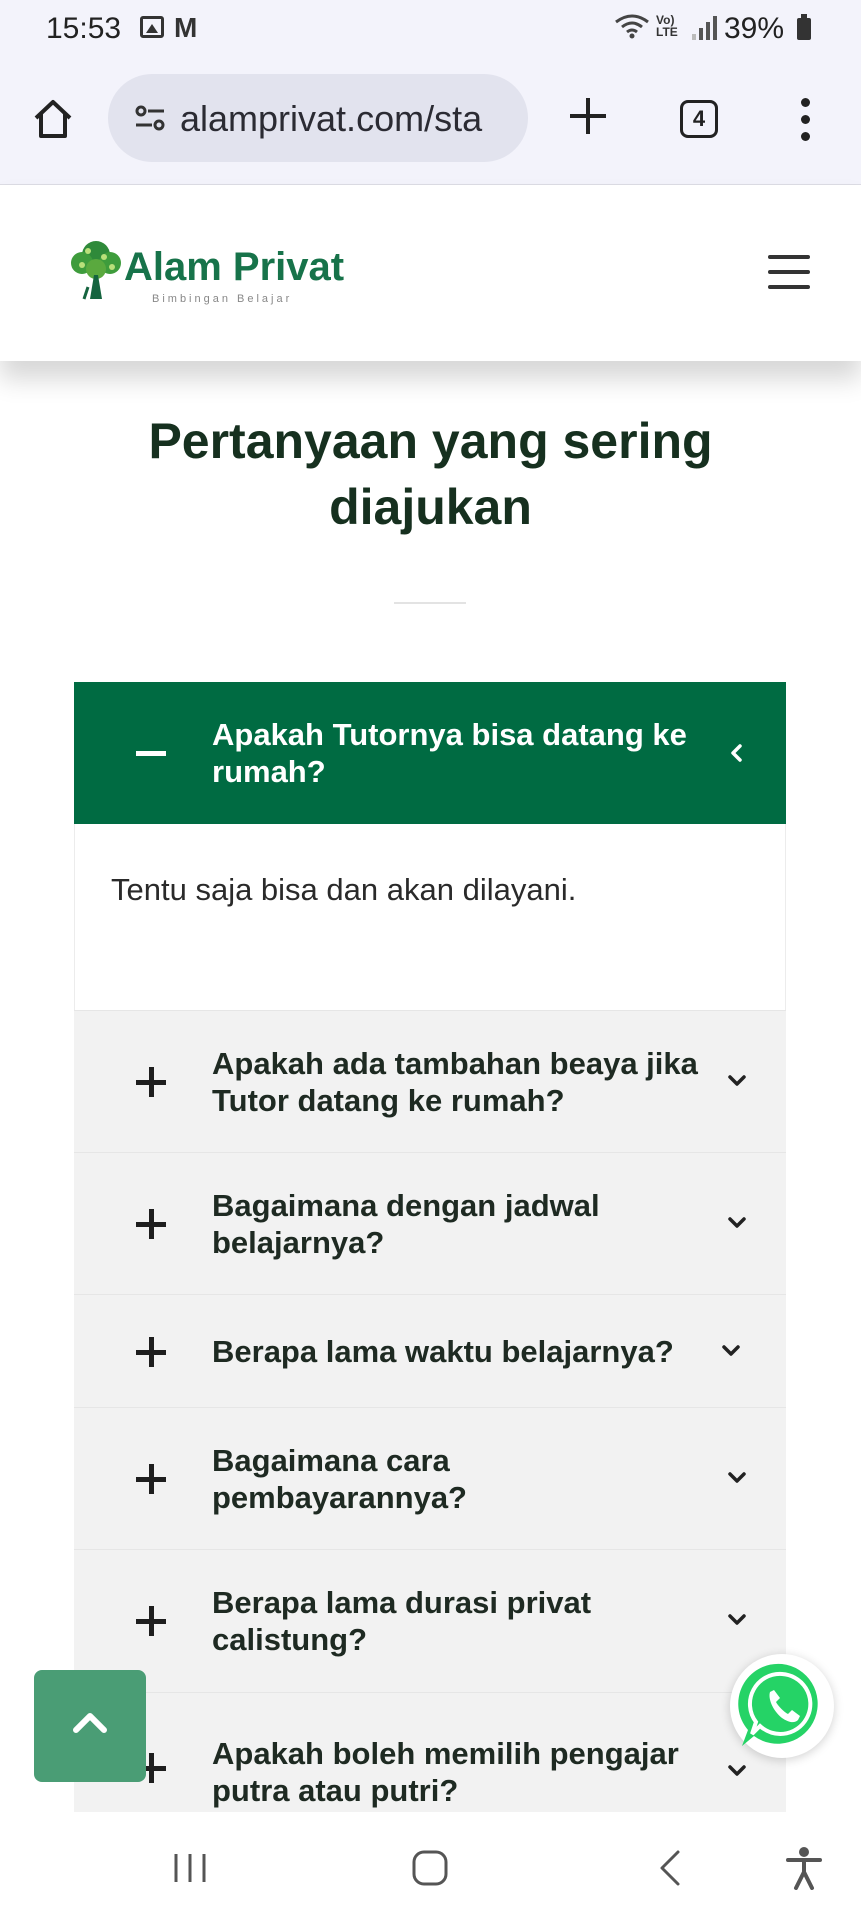 The image size is (861, 1920). What do you see at coordinates (737, 753) in the screenshot?
I see `chevron-left-icon` at bounding box center [737, 753].